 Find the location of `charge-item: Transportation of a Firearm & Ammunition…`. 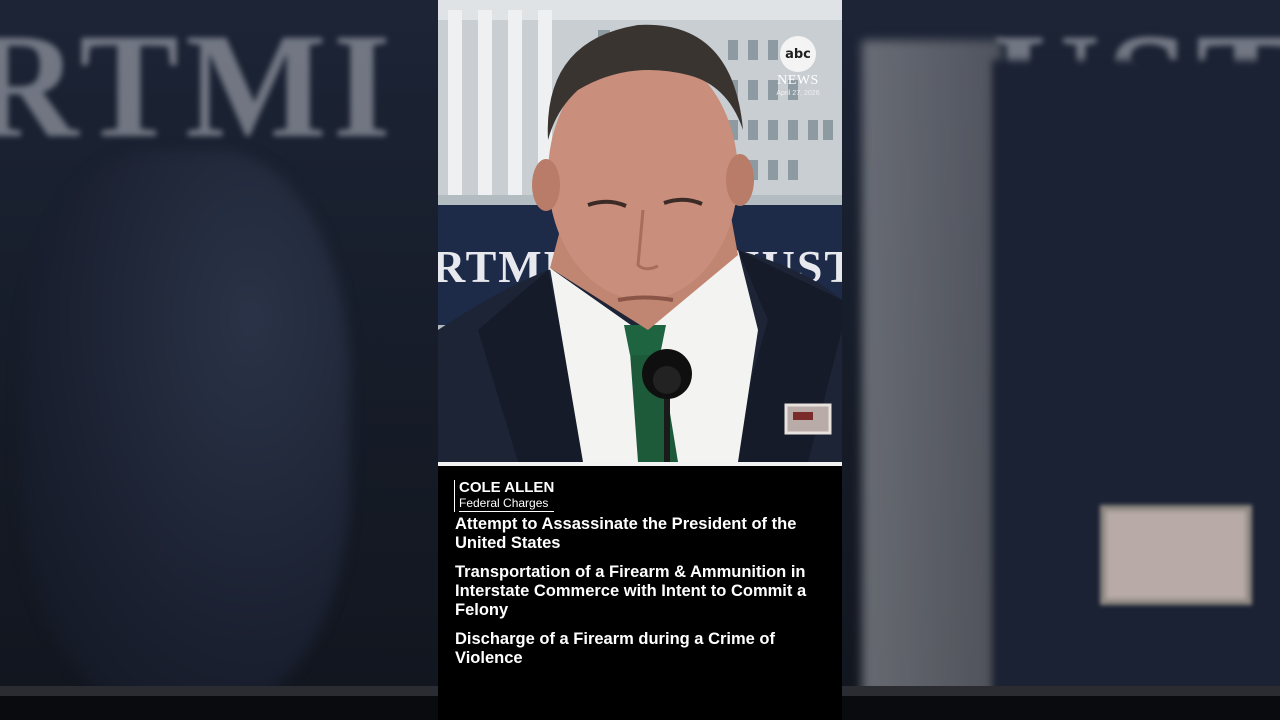

charge-item: Transportation of a Firearm & Ammunition… is located at coordinates (631, 591).